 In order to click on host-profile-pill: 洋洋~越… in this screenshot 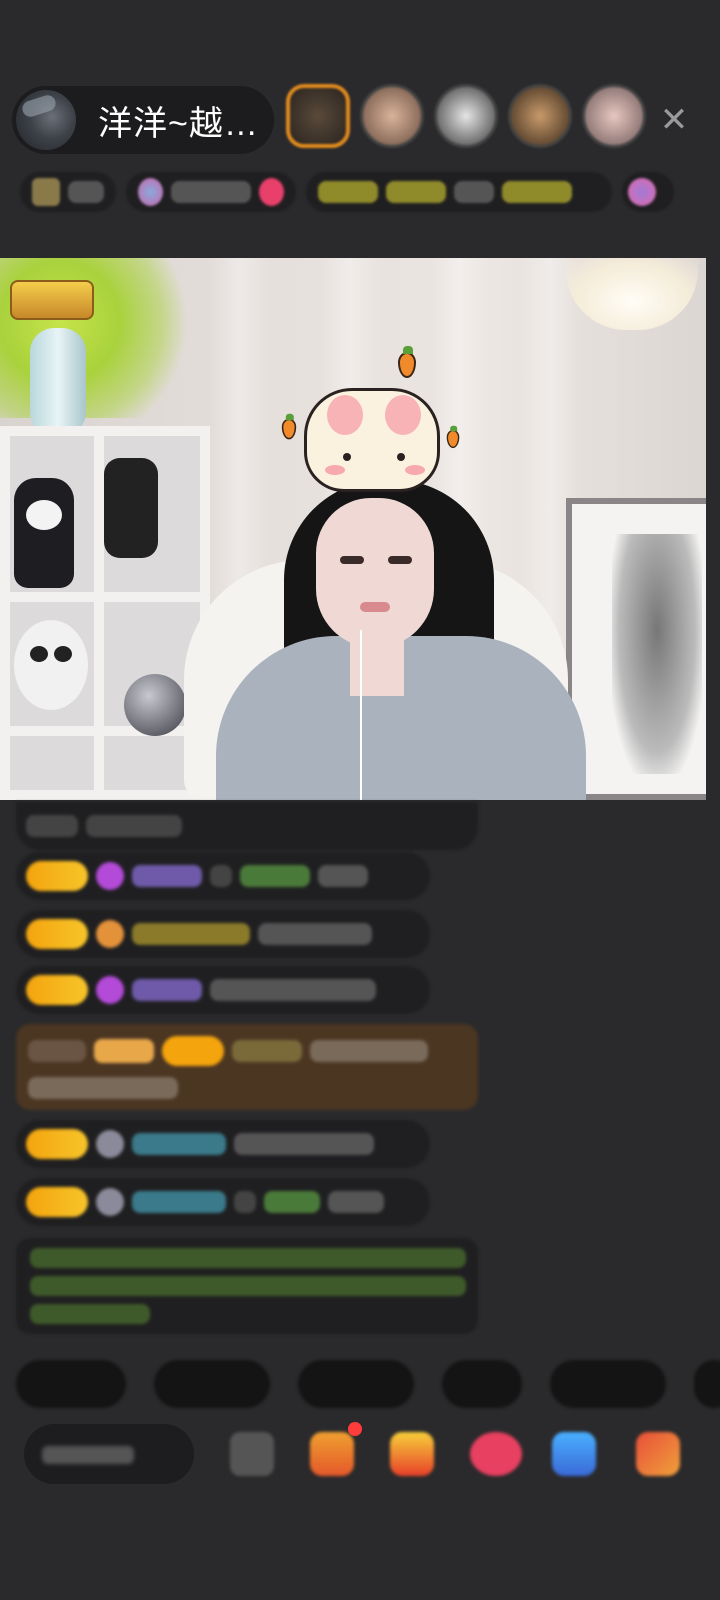, I will do `click(143, 120)`.